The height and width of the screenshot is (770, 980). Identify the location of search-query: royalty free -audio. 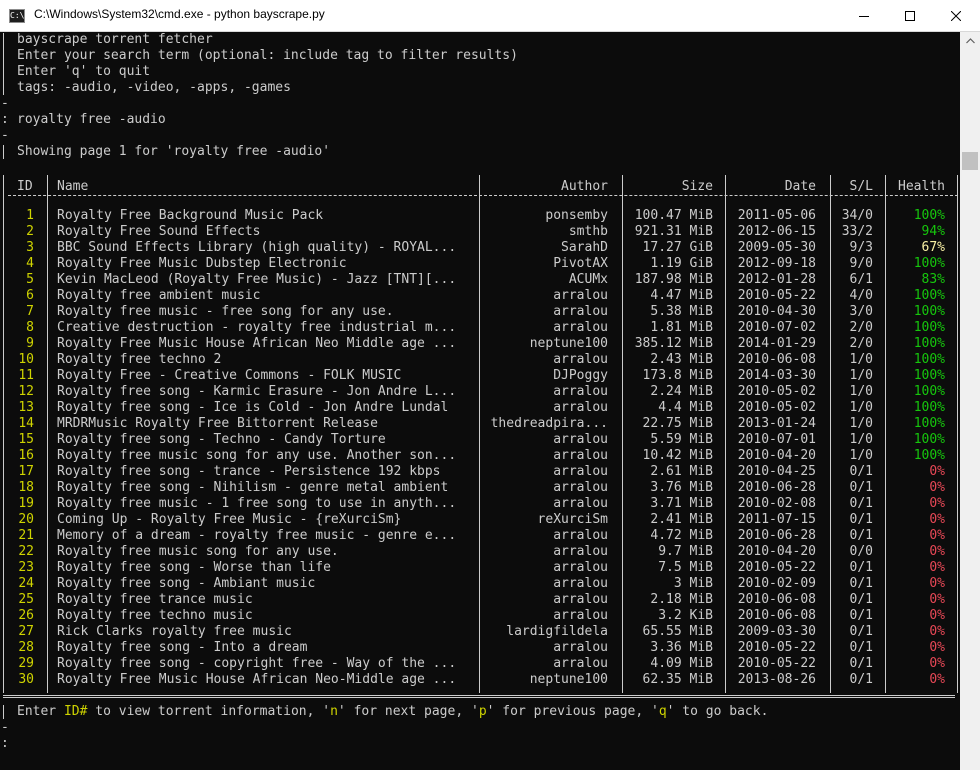
(91, 119).